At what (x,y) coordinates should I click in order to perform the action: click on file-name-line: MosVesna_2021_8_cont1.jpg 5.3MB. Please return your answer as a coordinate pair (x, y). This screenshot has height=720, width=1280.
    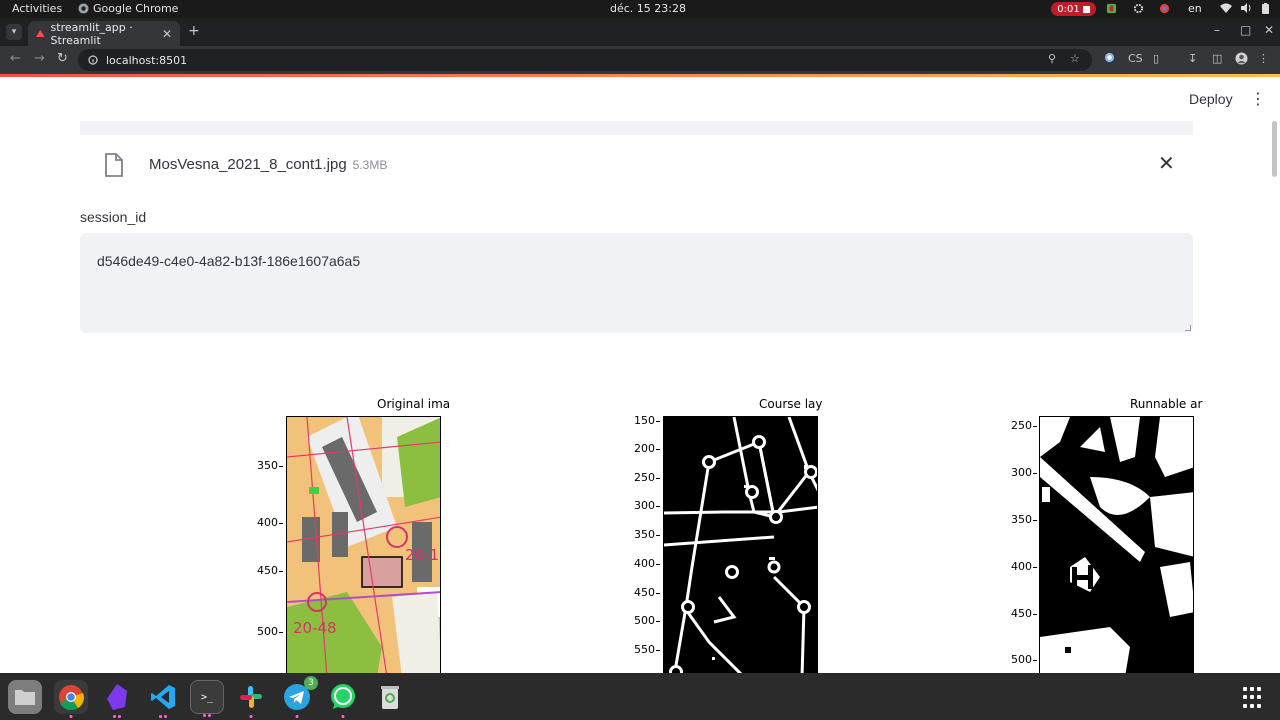
    Looking at the image, I should click on (268, 164).